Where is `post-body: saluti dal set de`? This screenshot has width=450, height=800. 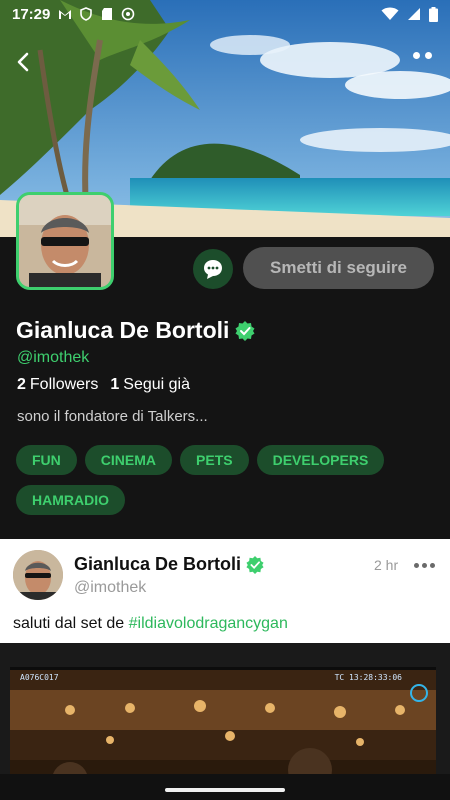 post-body: saluti dal set de is located at coordinates (71, 623).